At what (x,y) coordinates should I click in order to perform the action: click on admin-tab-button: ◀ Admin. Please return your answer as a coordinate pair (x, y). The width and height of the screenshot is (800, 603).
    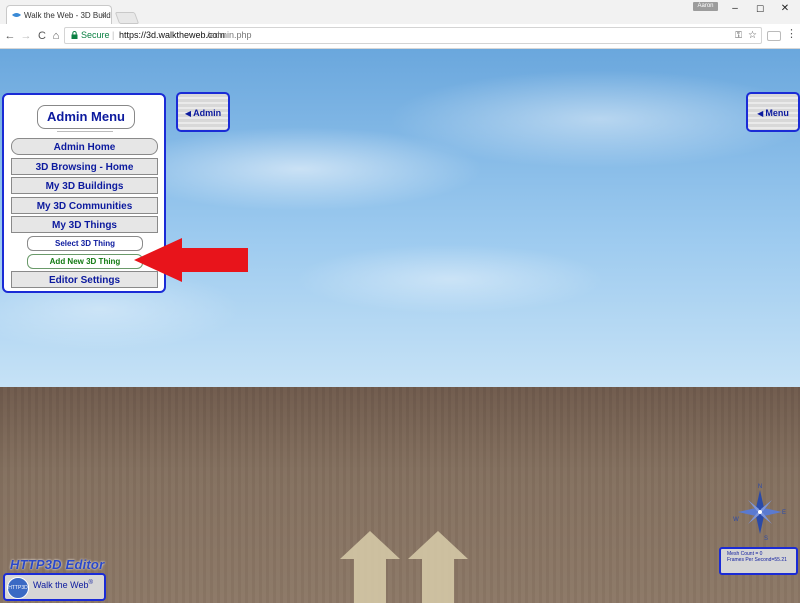
    Looking at the image, I should click on (203, 112).